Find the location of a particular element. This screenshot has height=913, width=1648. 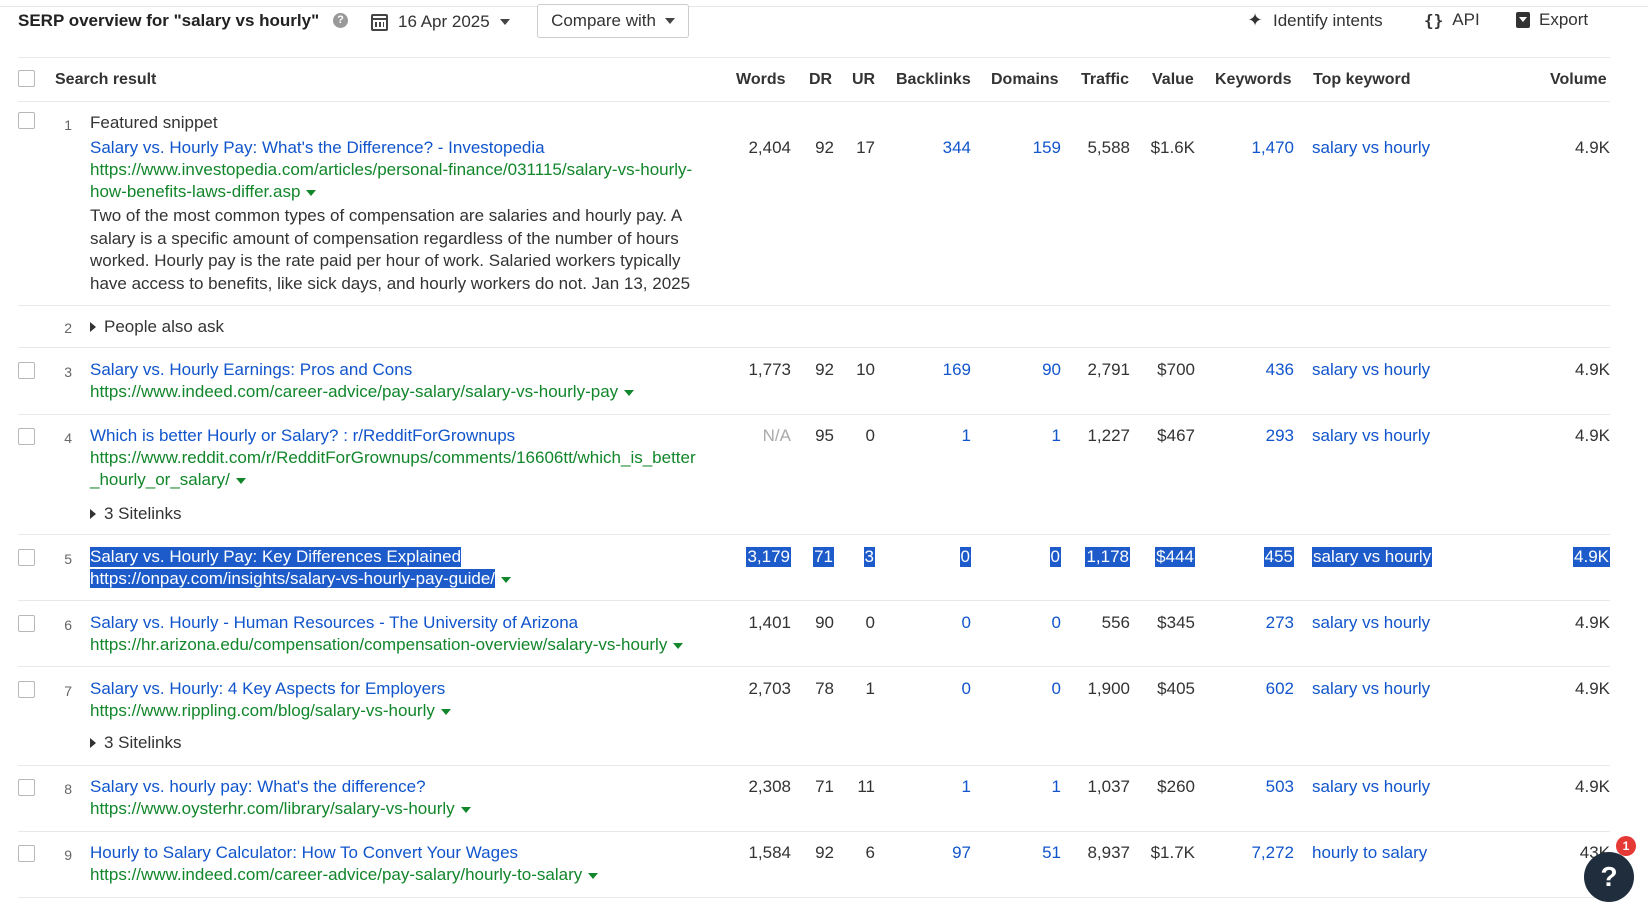

column-header-keywords: Keywords is located at coordinates (1253, 80).